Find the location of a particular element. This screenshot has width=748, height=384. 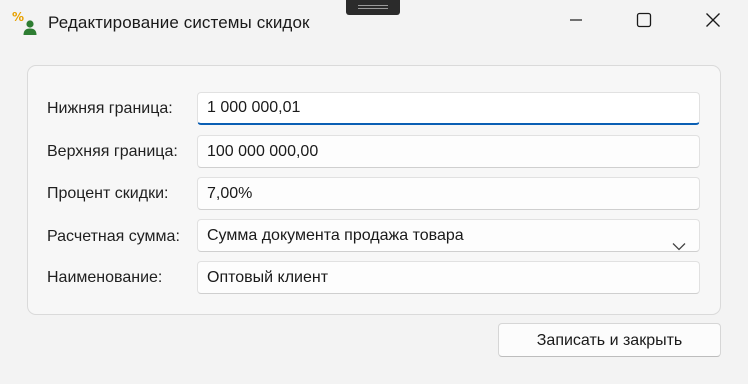

discount-percent-value: 7,00% is located at coordinates (230, 193).